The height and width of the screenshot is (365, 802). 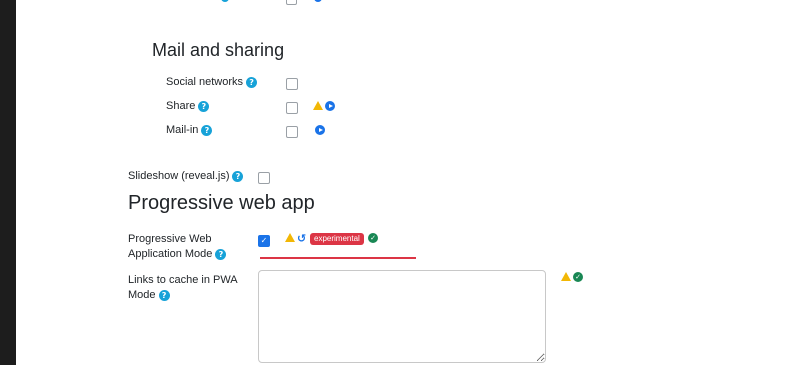 What do you see at coordinates (205, 82) in the screenshot?
I see `social-networks-label: Social networks` at bounding box center [205, 82].